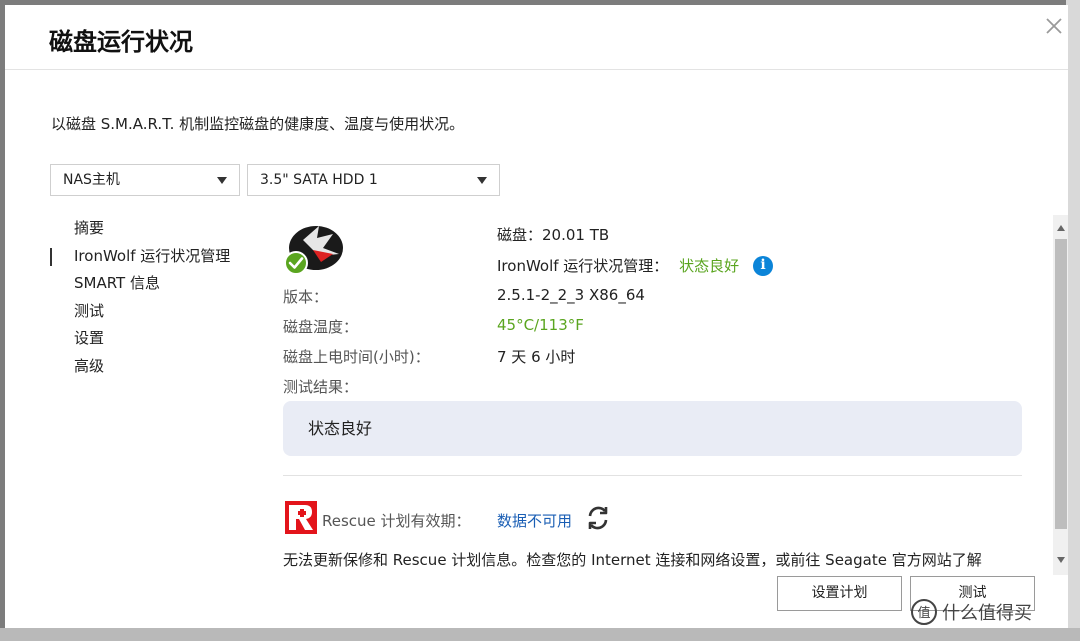 This screenshot has width=1080, height=641. What do you see at coordinates (150, 257) in the screenshot?
I see `nav-item-ironwolf: IronWolf 运行状况管理` at bounding box center [150, 257].